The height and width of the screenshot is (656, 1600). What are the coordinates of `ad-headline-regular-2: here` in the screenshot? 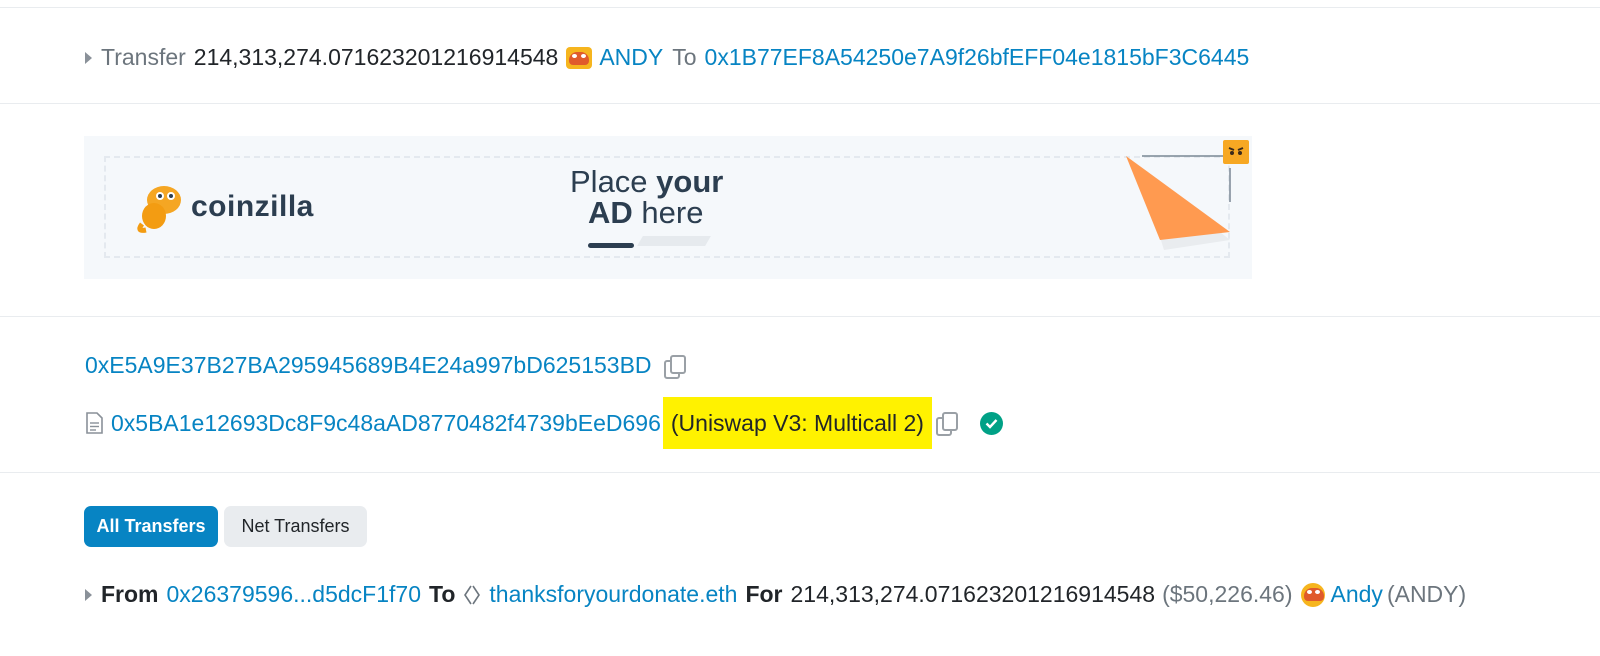 It's located at (668, 212).